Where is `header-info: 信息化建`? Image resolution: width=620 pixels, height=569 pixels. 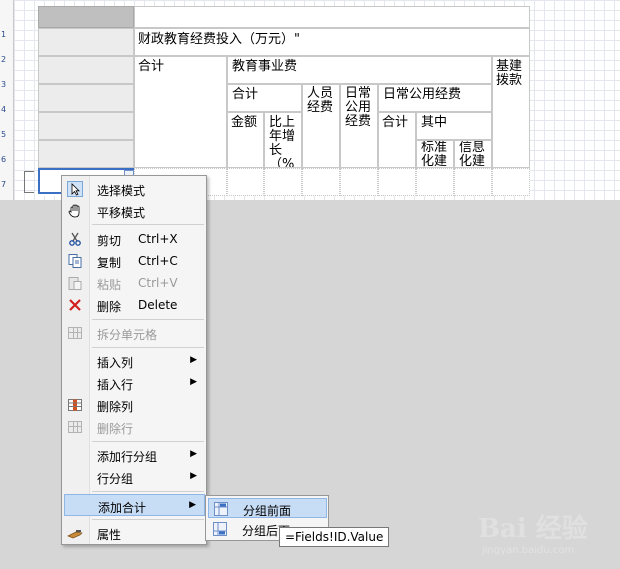
header-info: 信息化建 is located at coordinates (472, 154).